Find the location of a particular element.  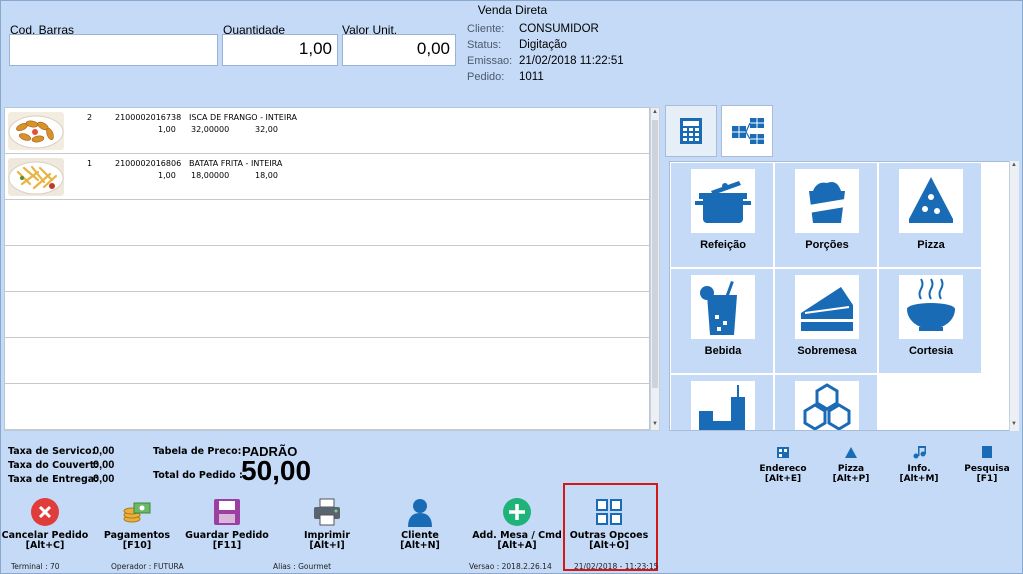

window-title: Venda Direta is located at coordinates (512, 10).